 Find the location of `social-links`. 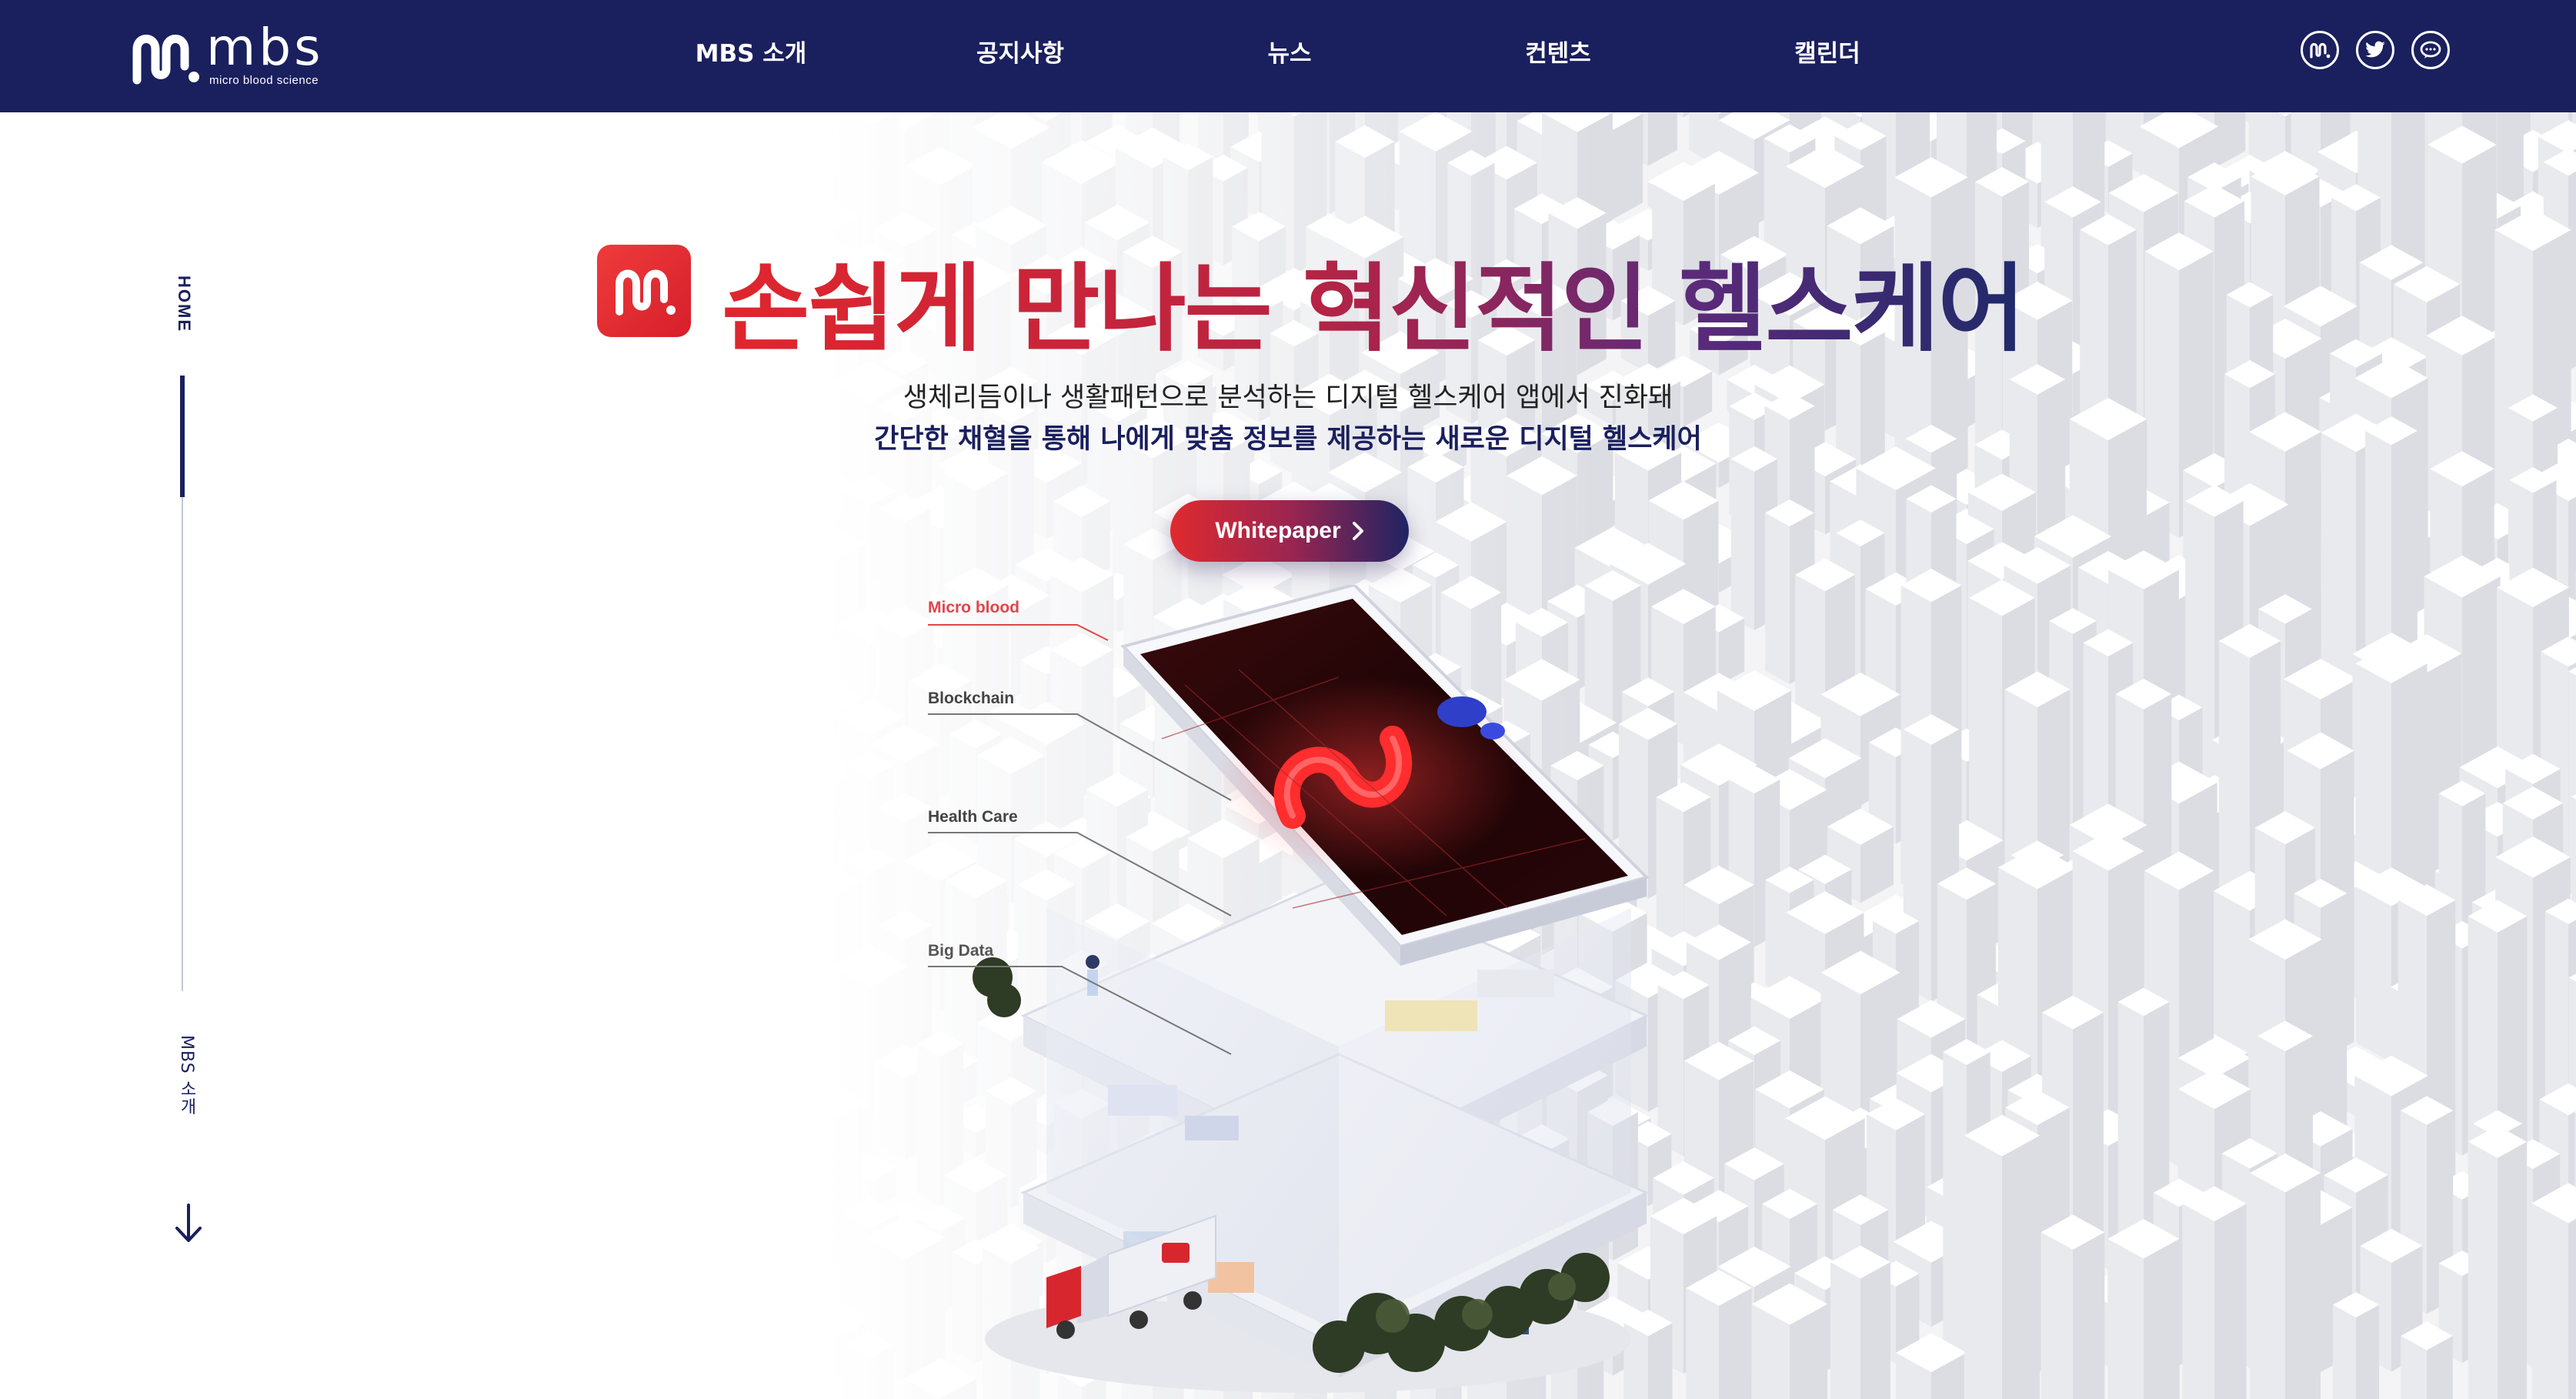

social-links is located at coordinates (2375, 50).